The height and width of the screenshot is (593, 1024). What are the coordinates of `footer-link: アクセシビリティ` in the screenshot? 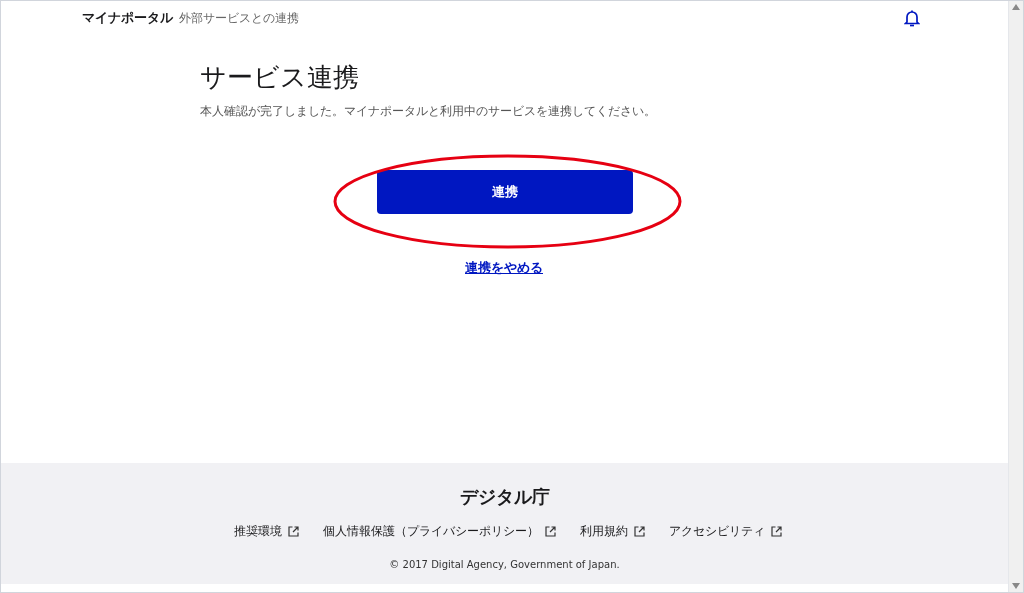 It's located at (725, 531).